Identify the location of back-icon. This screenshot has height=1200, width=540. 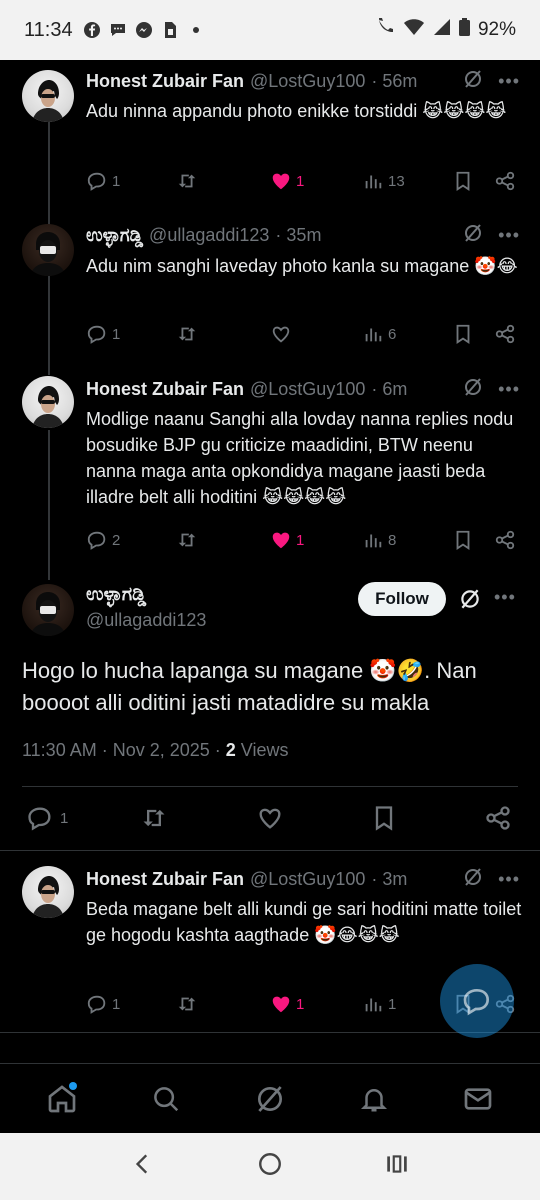
(143, 1166).